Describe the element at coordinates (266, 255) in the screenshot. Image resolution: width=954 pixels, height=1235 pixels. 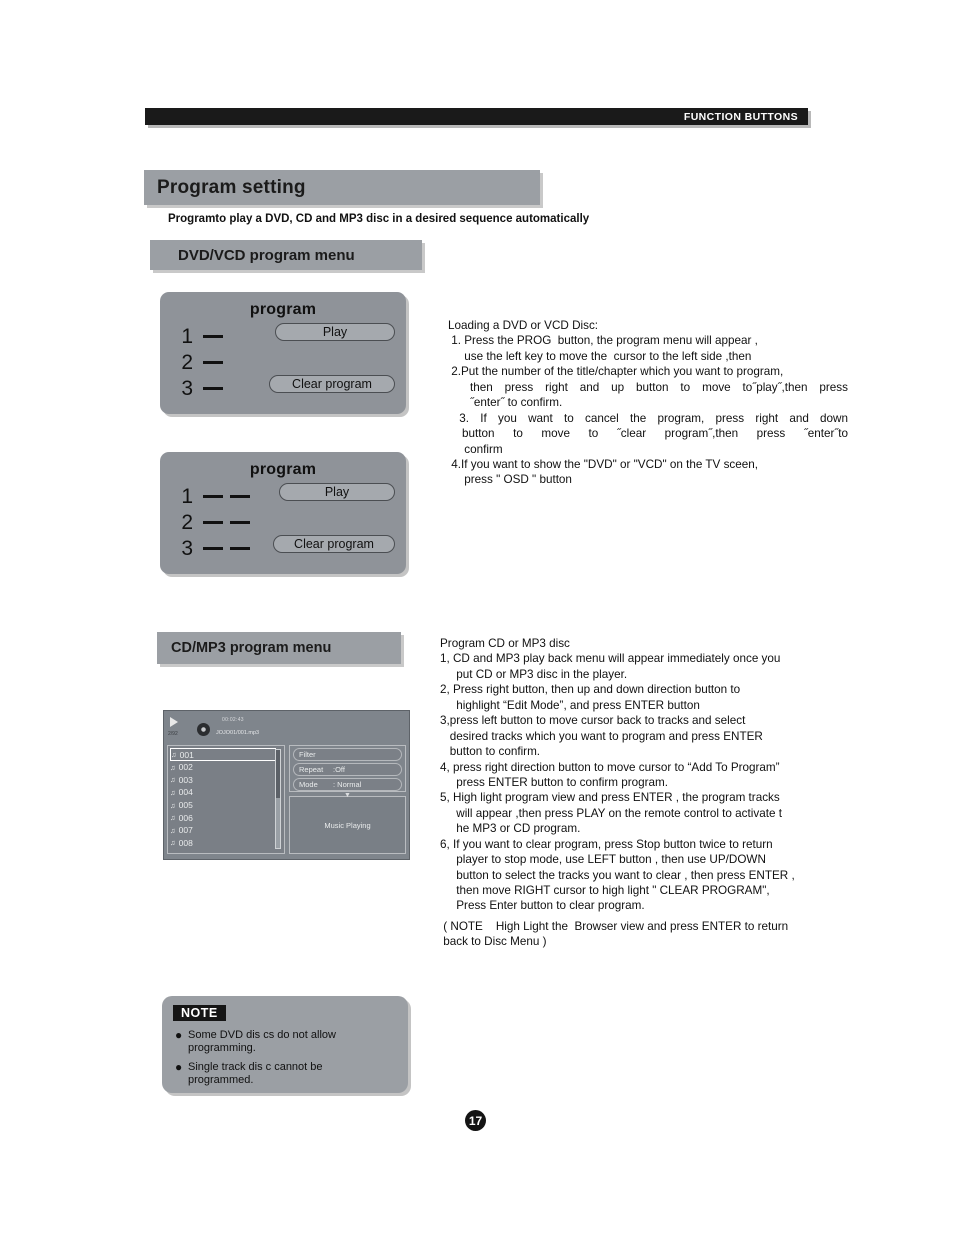
I see `dvd-vcd-banner-label: DVD/VCD program menu` at that location.